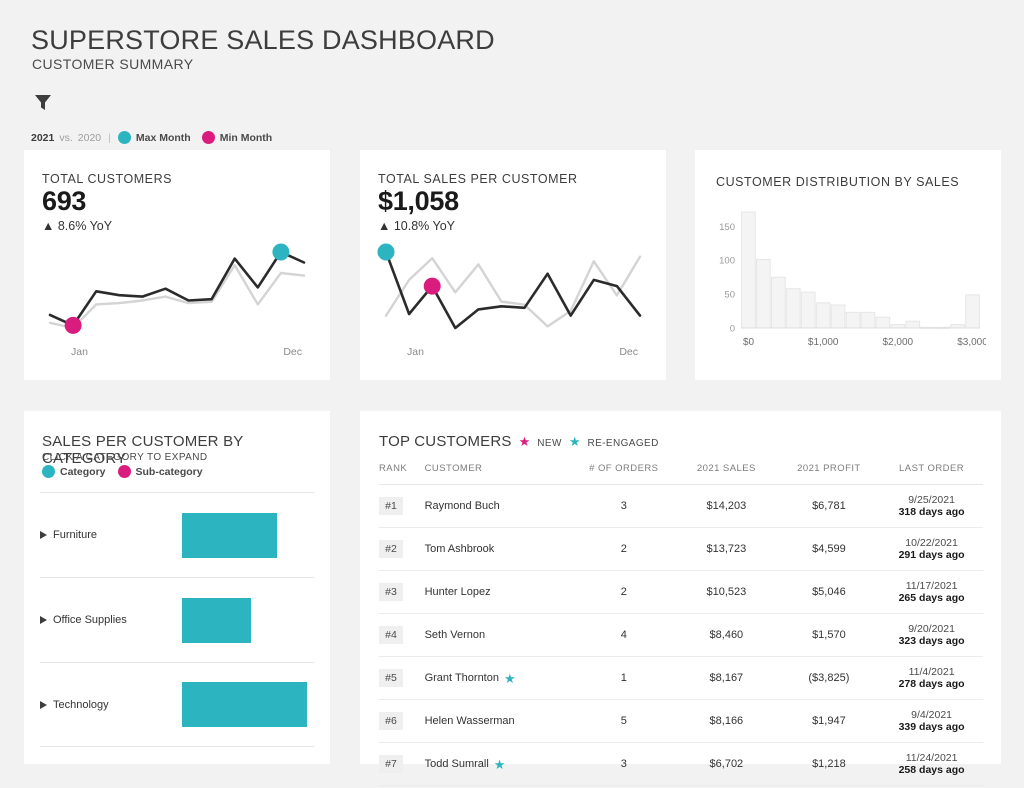 The height and width of the screenshot is (788, 1024). I want to click on y-axis-tick-label: 150, so click(727, 227).